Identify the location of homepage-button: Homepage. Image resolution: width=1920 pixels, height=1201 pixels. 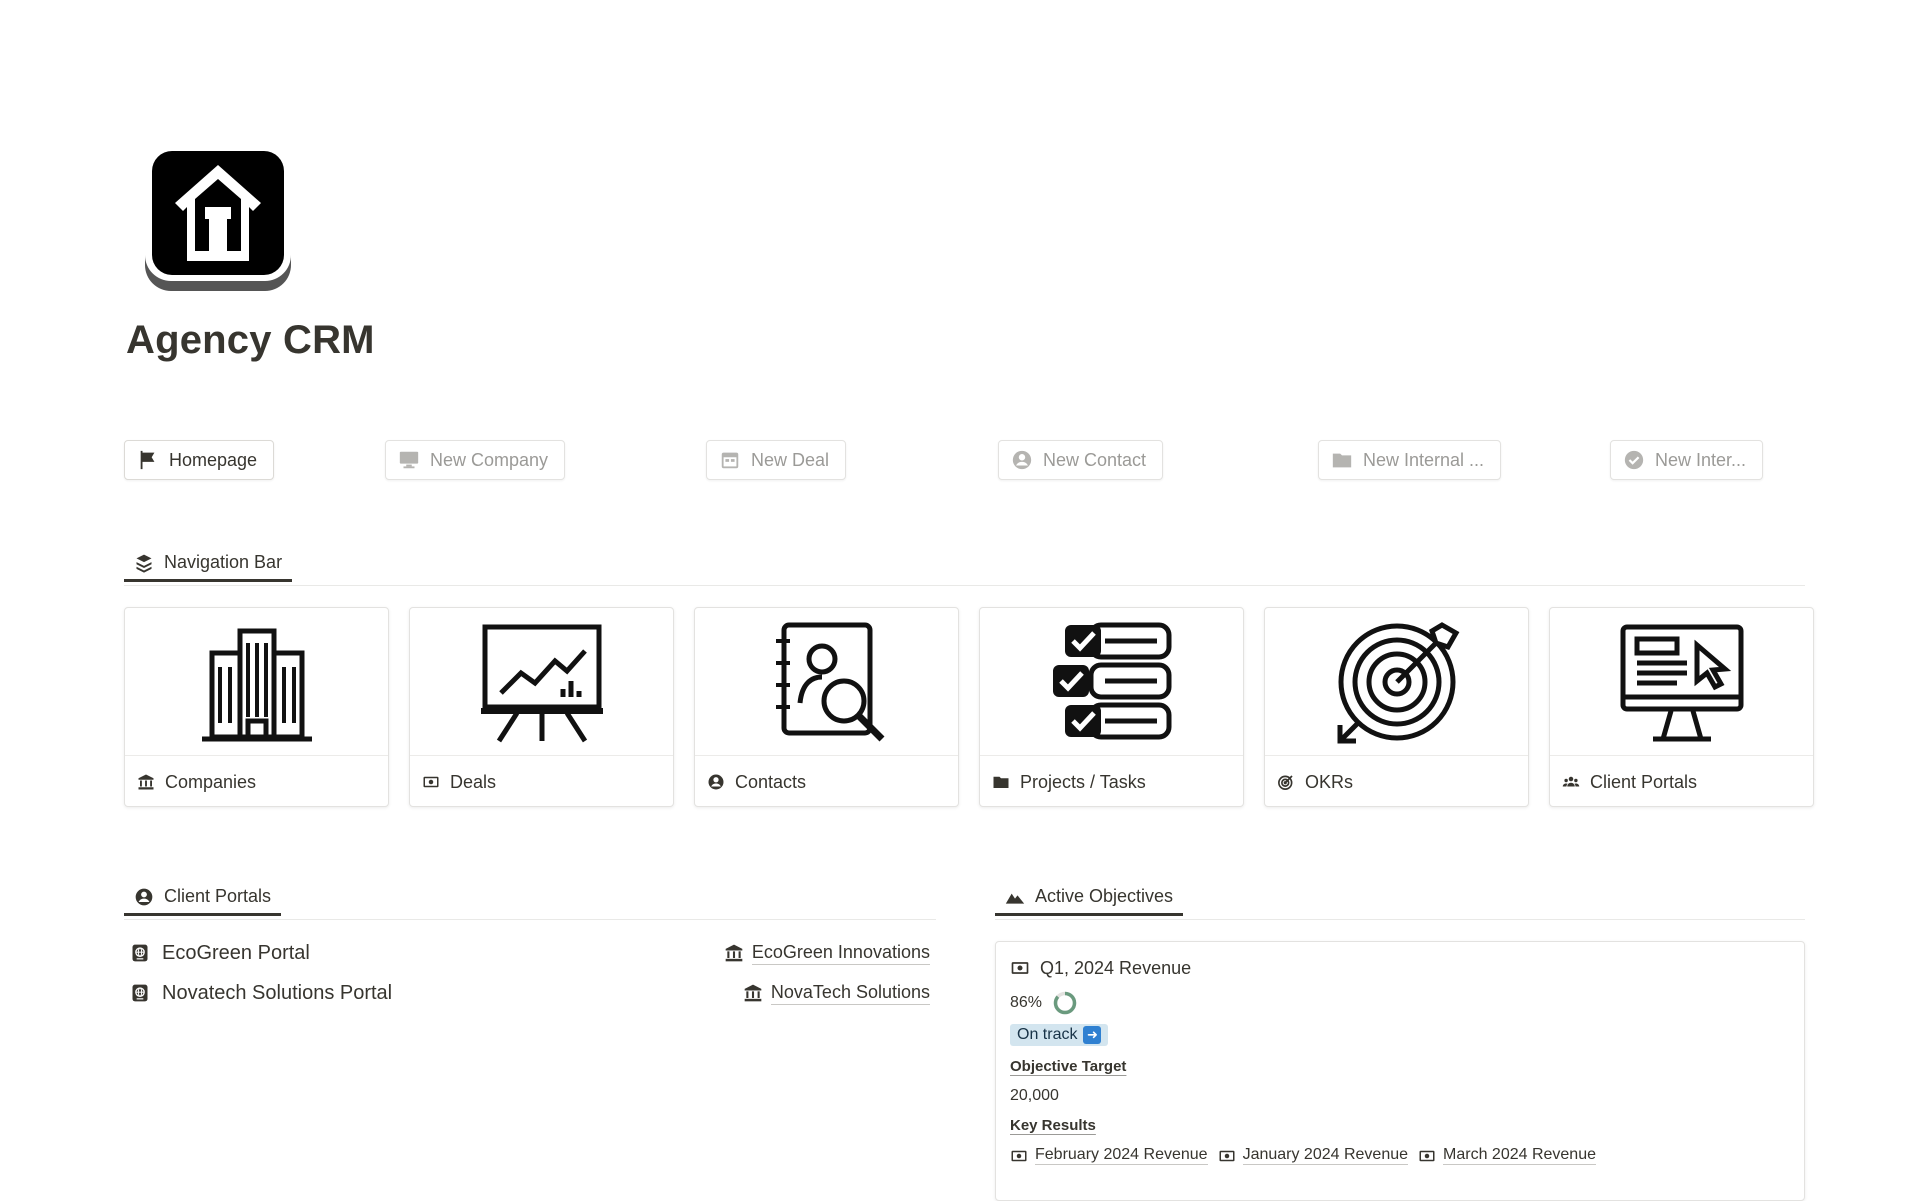
(199, 460).